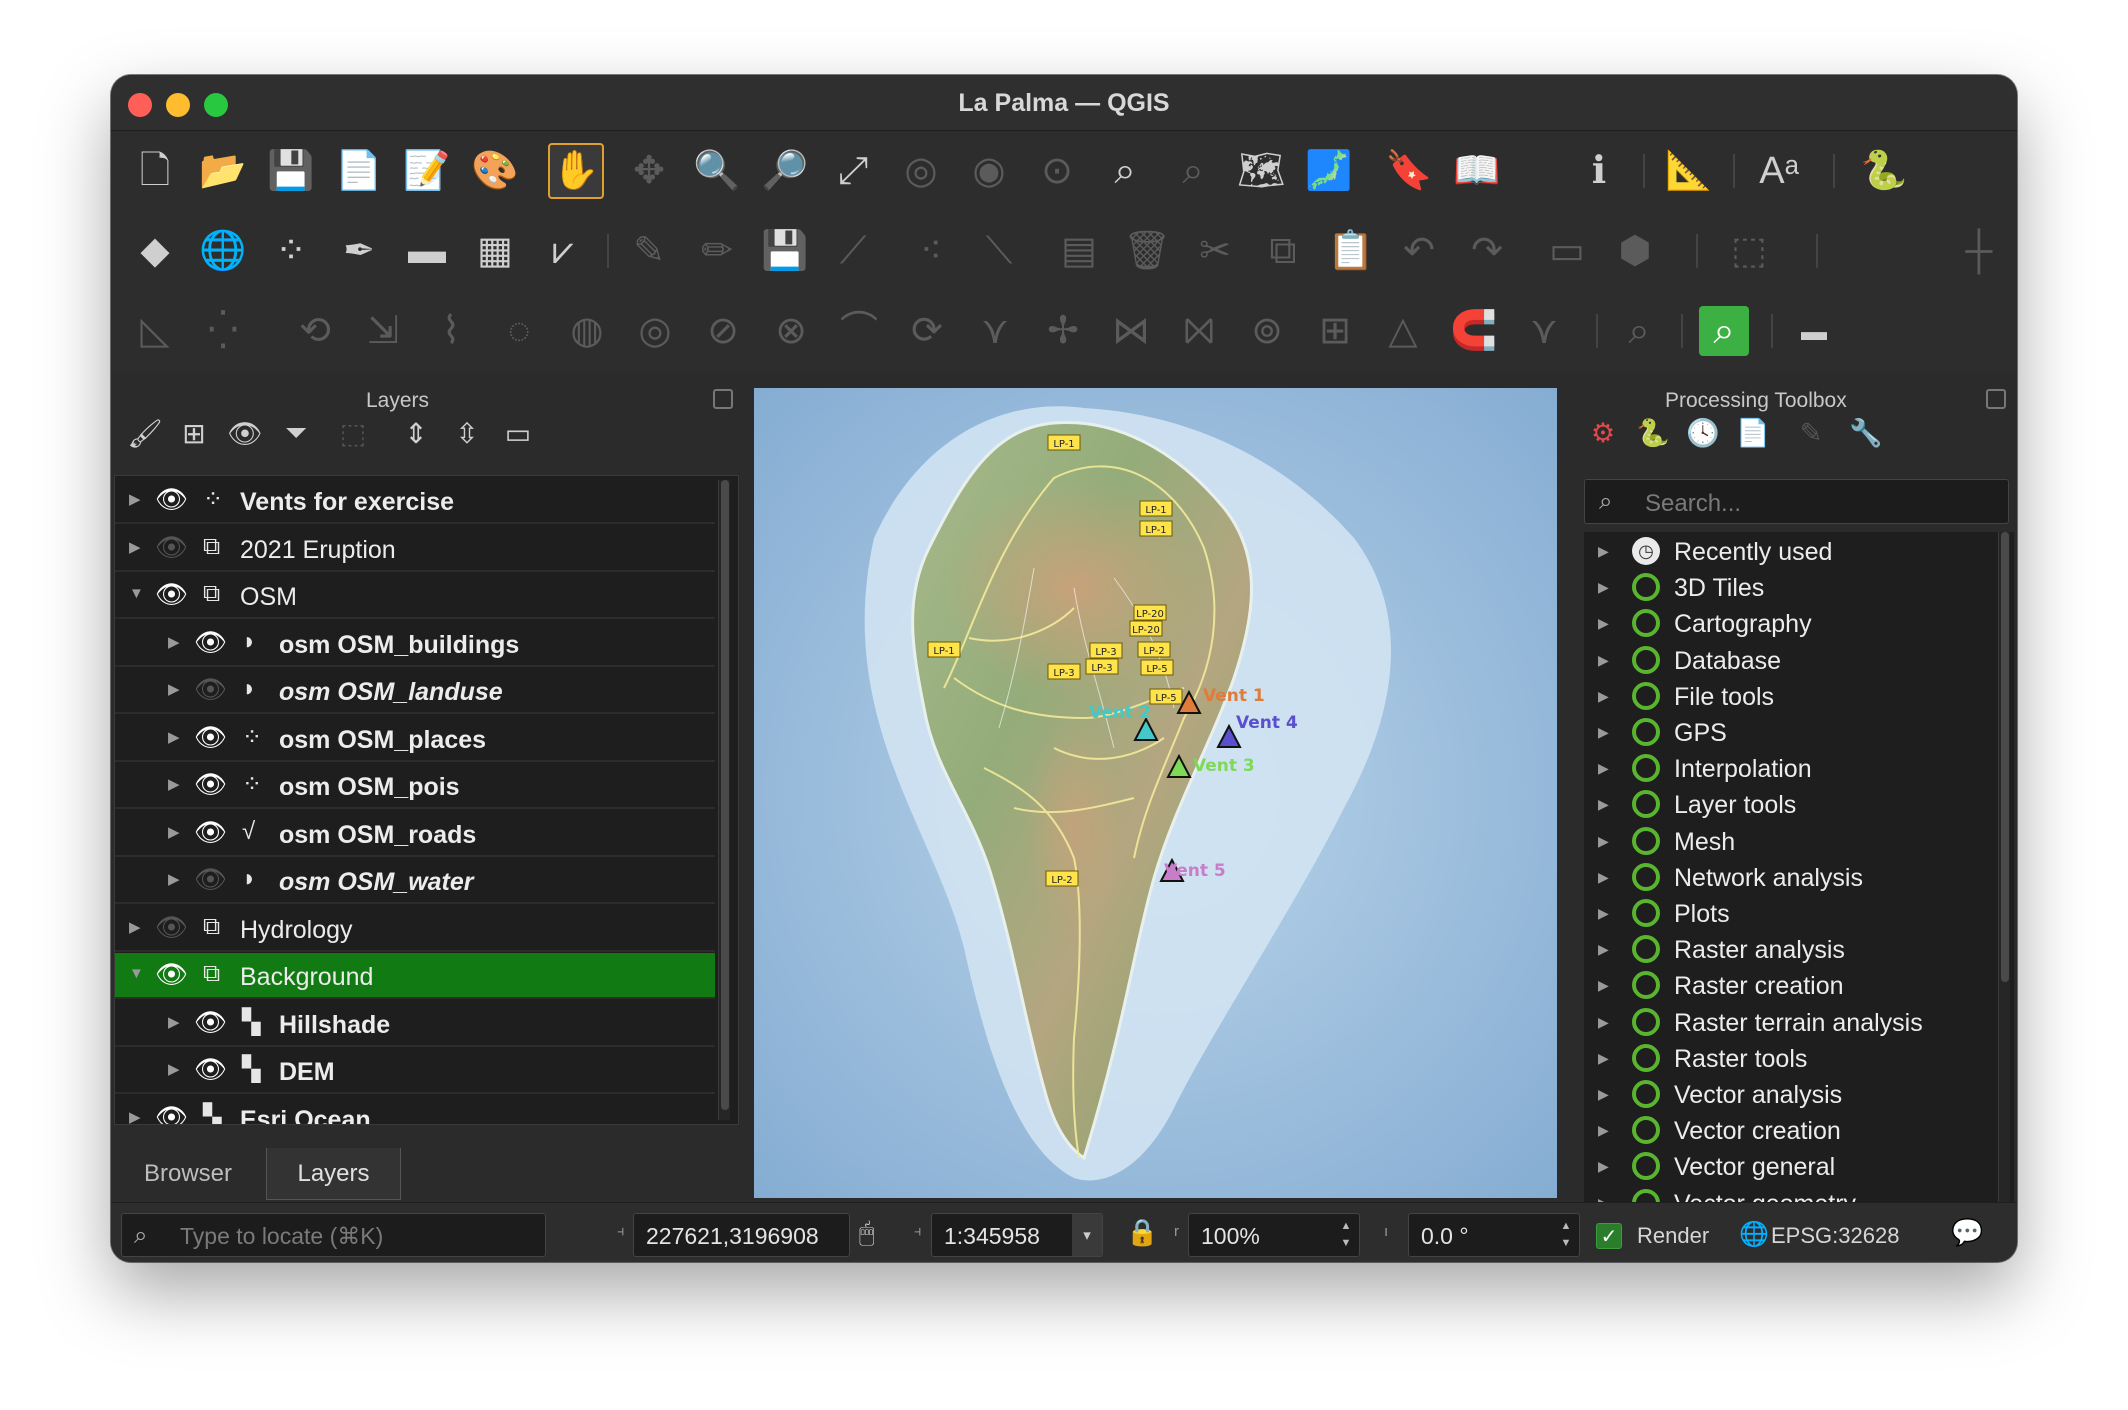 This screenshot has height=1410, width=2128. I want to click on zoom-out-icon: 🔎, so click(785, 171).